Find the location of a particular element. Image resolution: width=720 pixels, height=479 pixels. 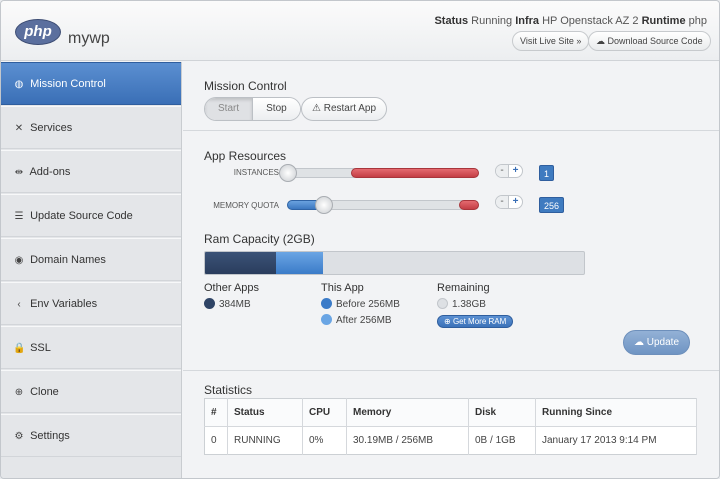

sidebar-item-label: Update Source Code is located at coordinates (81, 216).